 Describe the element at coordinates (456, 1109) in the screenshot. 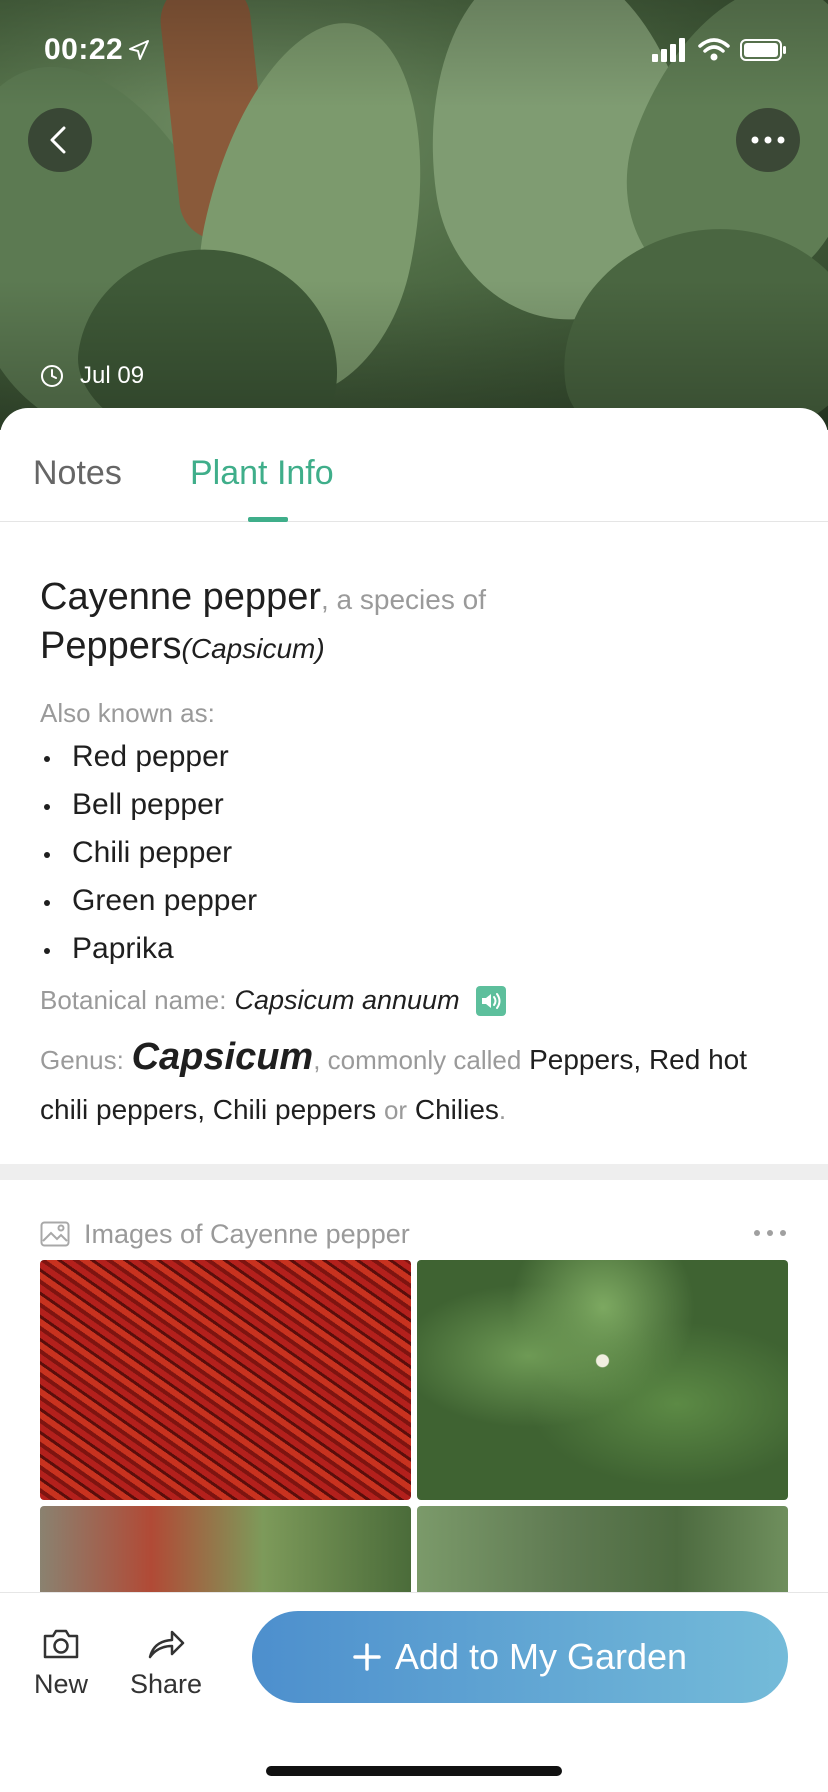

I see `common-names-b: Chilies` at that location.